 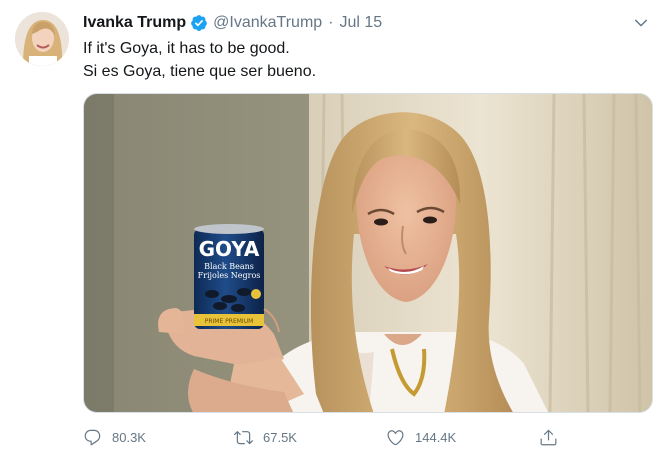 I want to click on can-label-text-1: Black Beans, so click(x=229, y=266).